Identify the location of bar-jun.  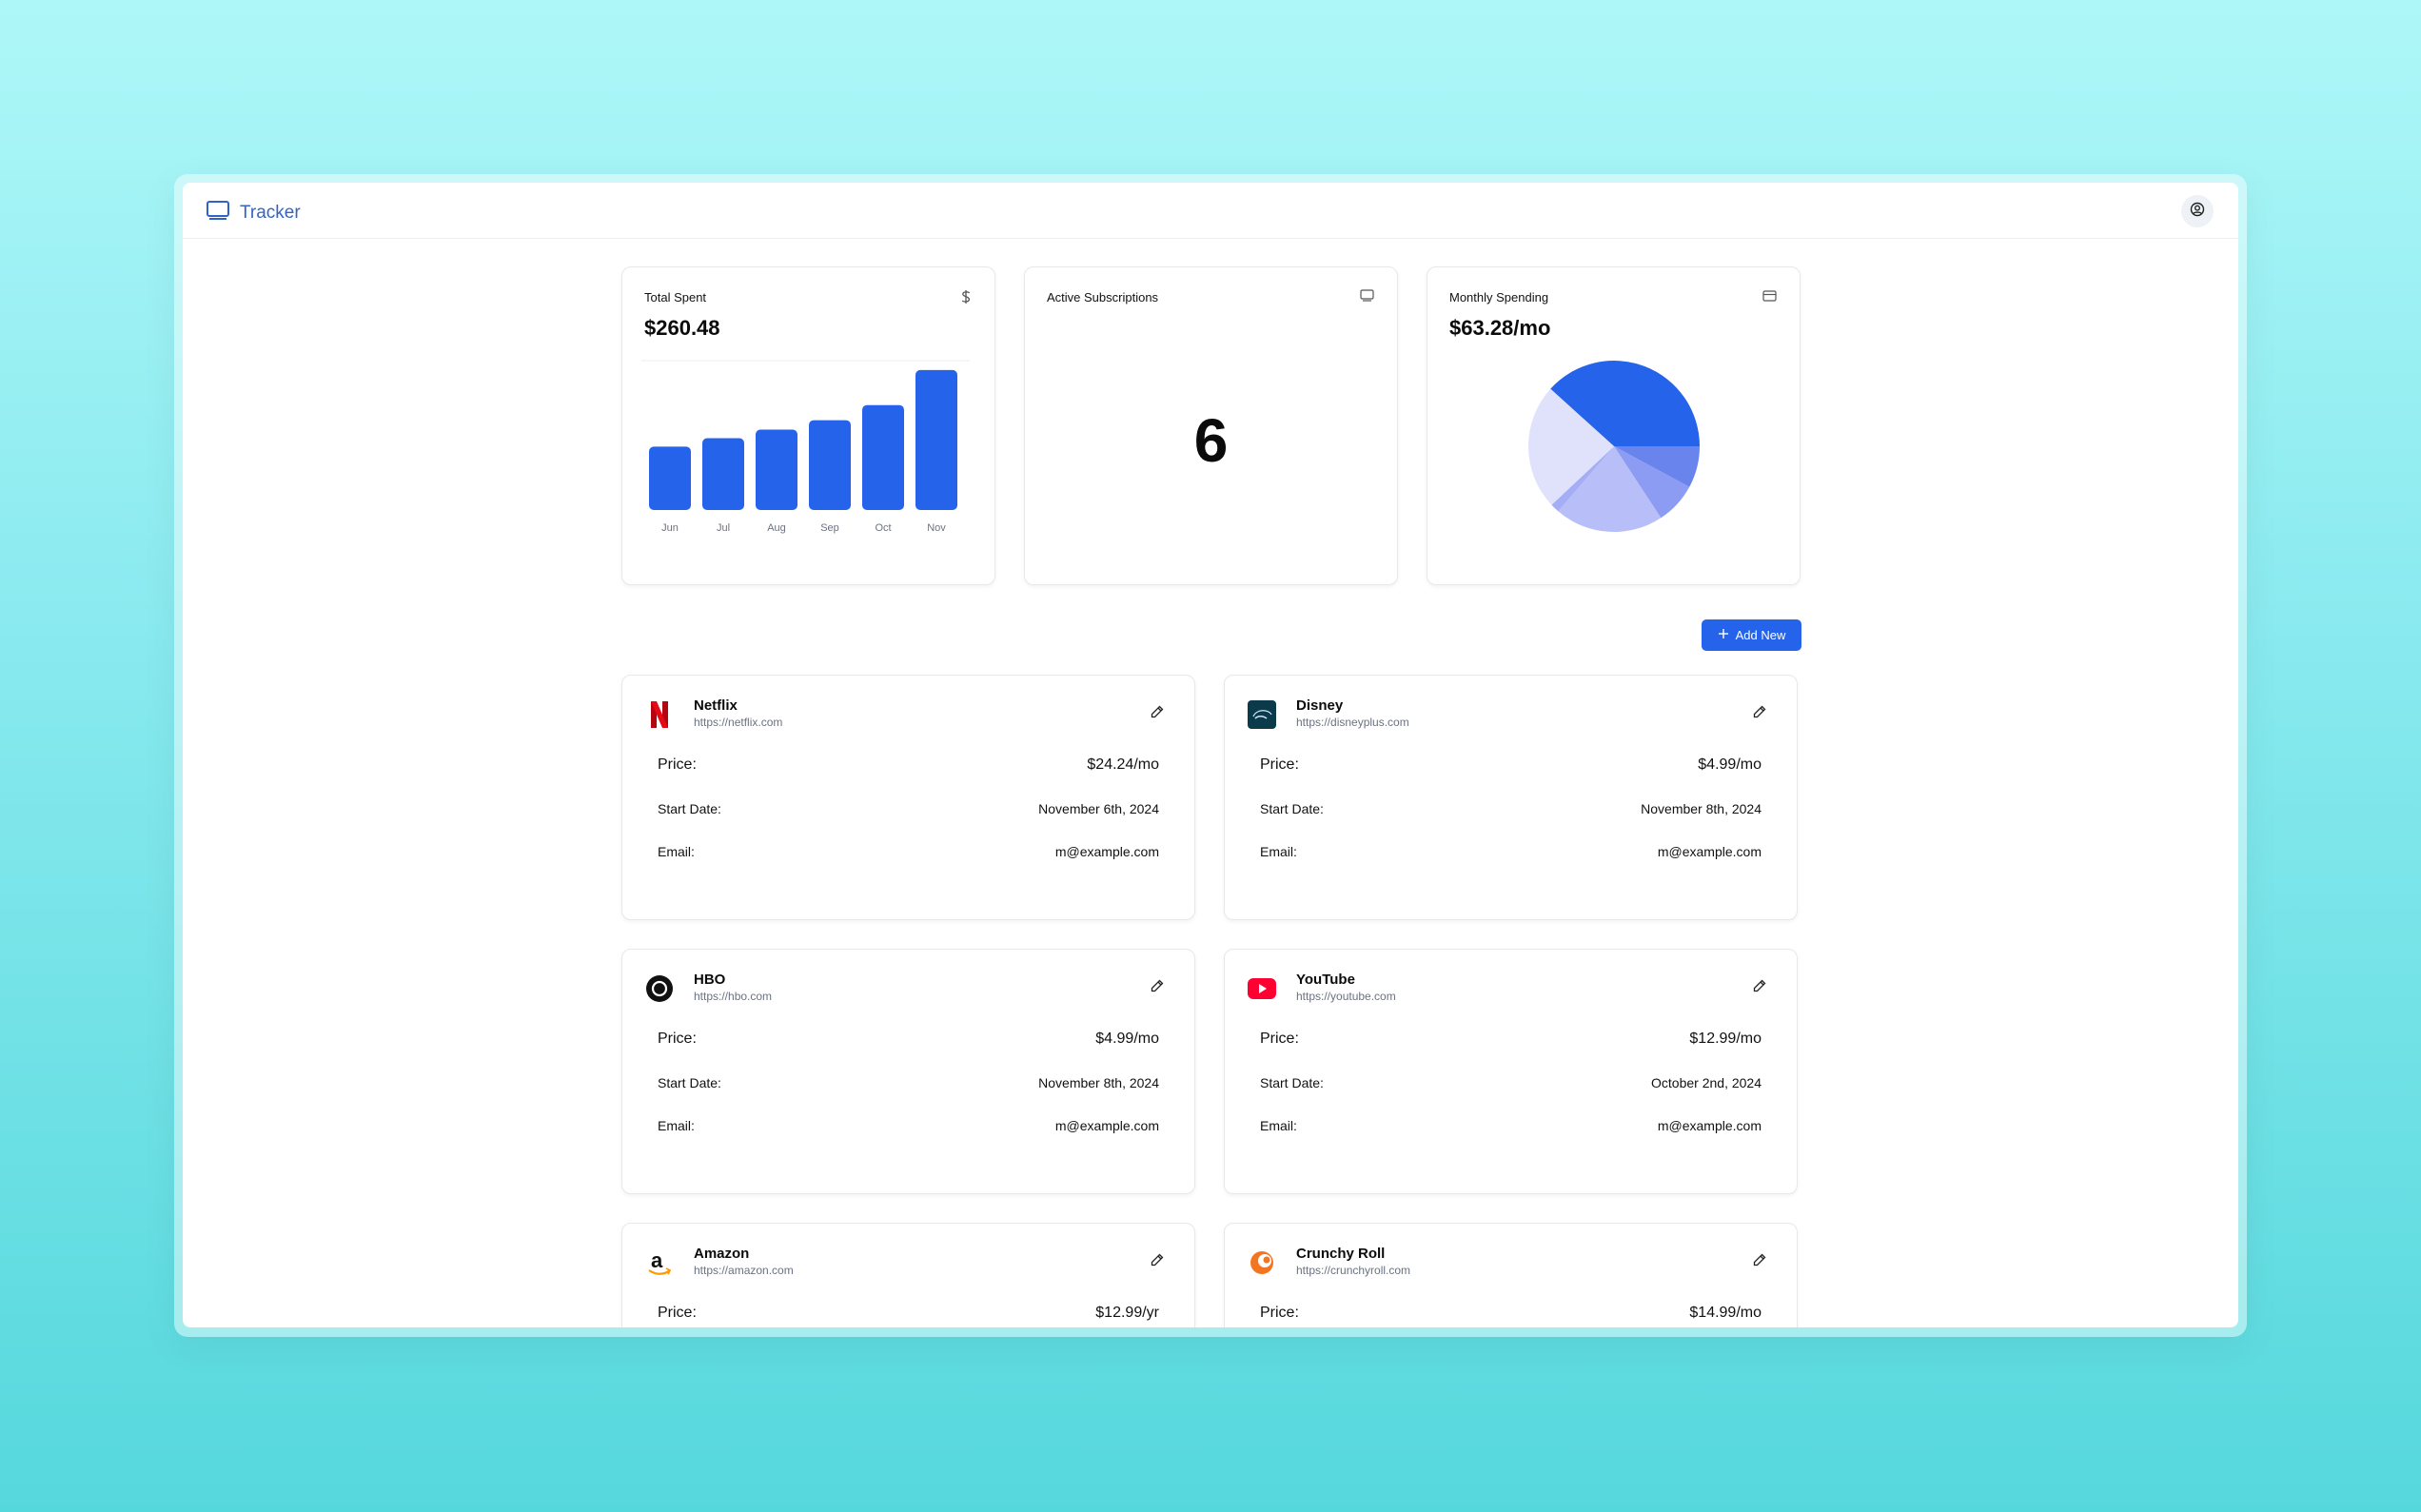
(670, 478).